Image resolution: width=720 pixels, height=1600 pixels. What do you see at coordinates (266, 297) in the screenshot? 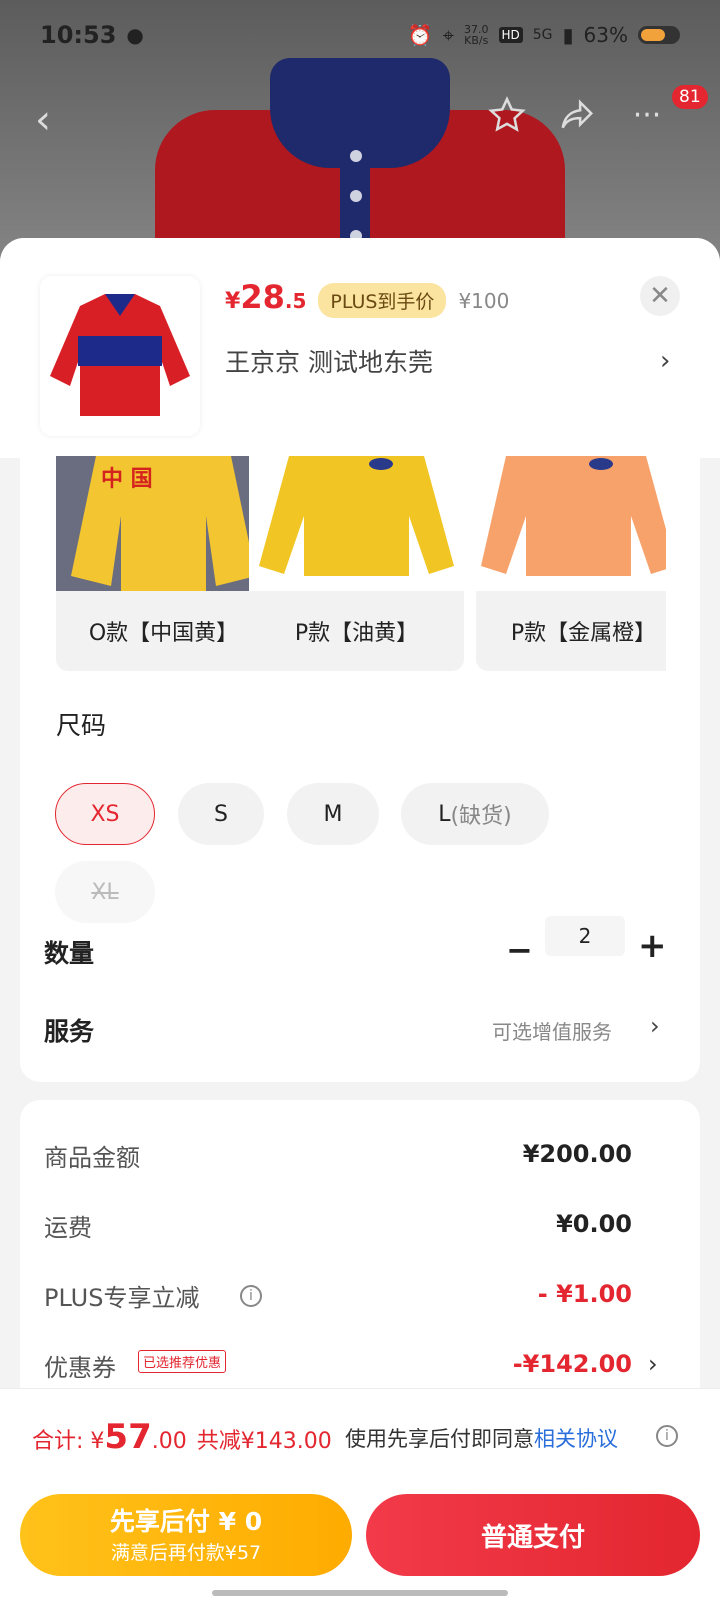
I see `current-price: ¥28.5` at bounding box center [266, 297].